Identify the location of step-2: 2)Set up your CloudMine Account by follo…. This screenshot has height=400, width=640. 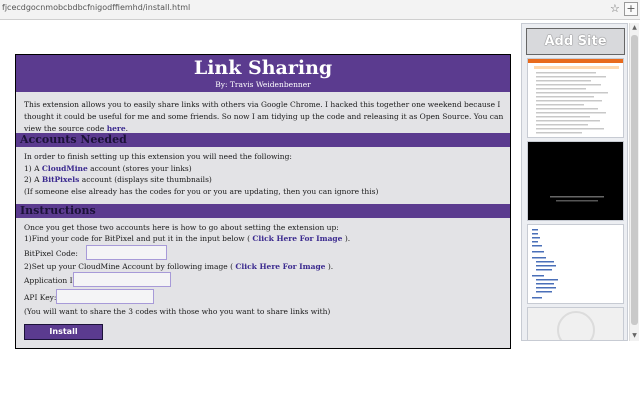
(178, 267).